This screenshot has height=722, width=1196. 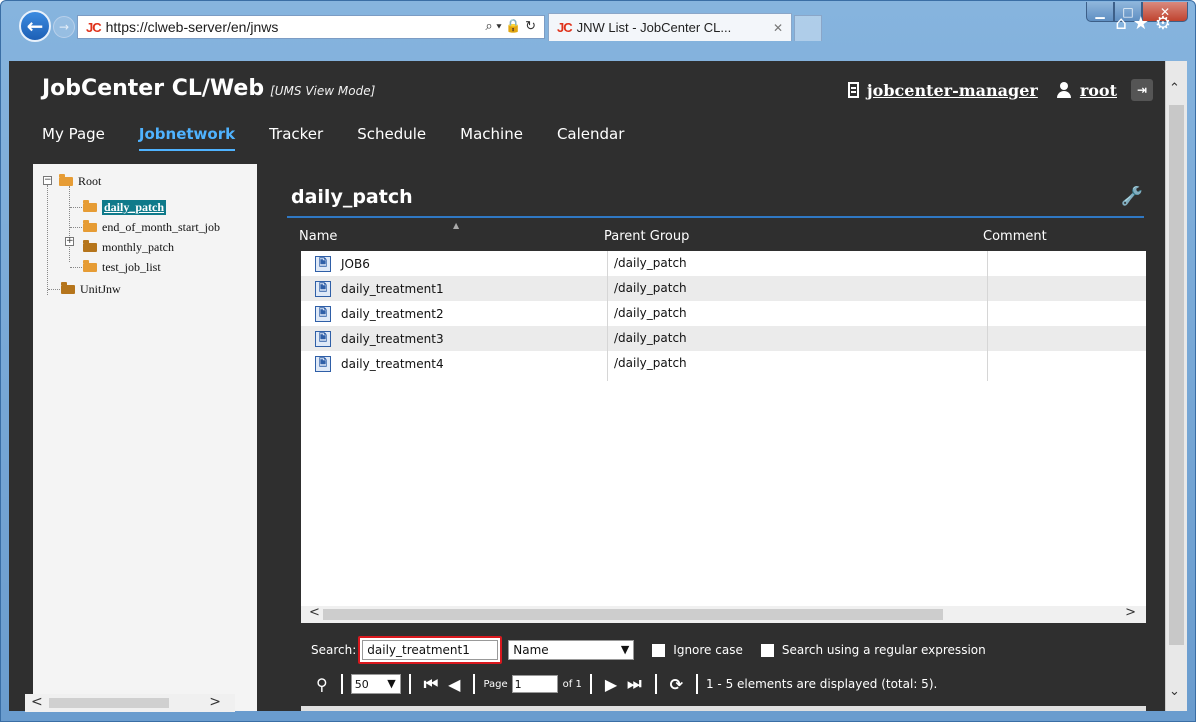 I want to click on column-header-parent-group: Parent Group, so click(x=646, y=236).